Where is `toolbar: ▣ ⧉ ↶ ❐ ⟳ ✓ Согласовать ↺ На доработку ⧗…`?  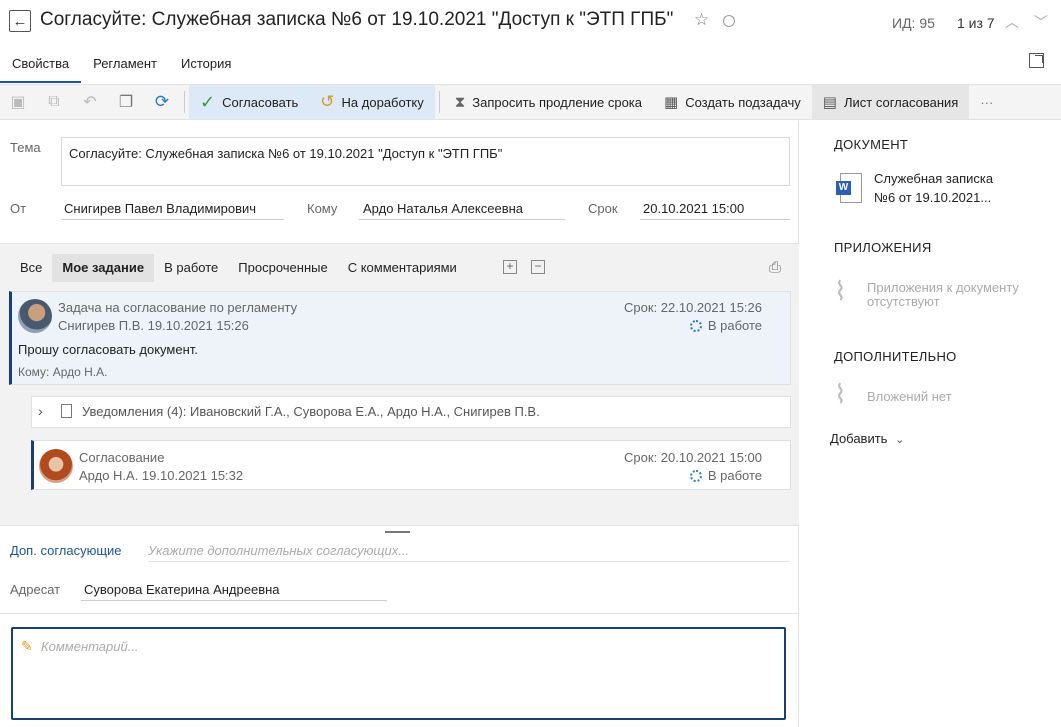 toolbar: ▣ ⧉ ↶ ❐ ⟳ ✓ Согласовать ↺ На доработку ⧗… is located at coordinates (530, 102).